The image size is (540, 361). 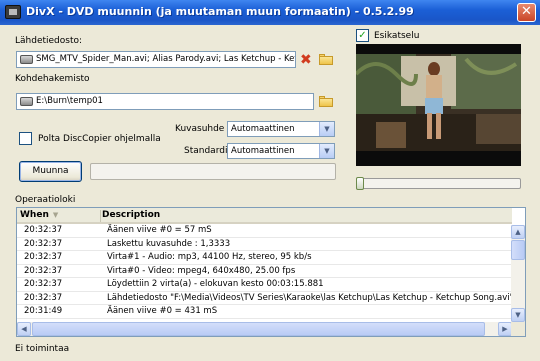 I want to click on vertical-scroll-thumb, so click(x=518, y=250).